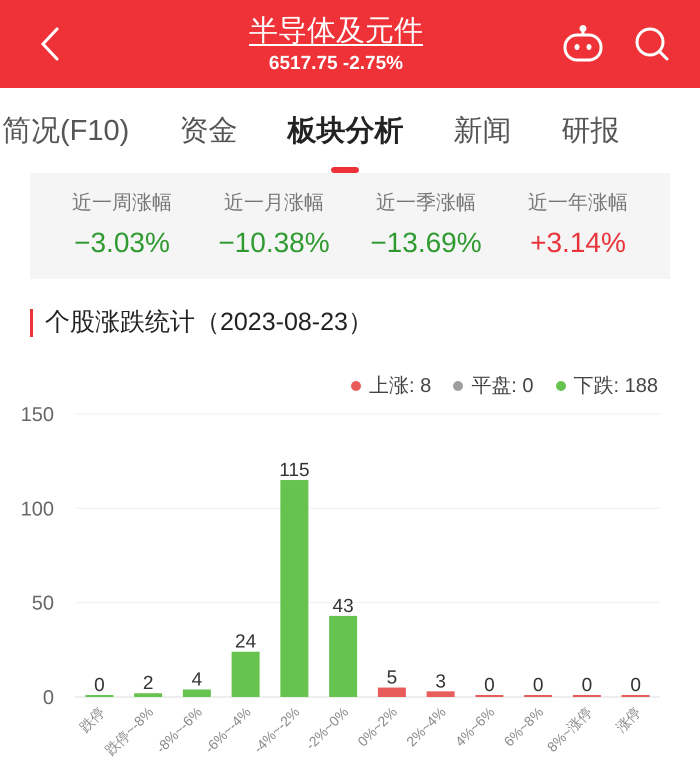  I want to click on tab: 新闻, so click(482, 131).